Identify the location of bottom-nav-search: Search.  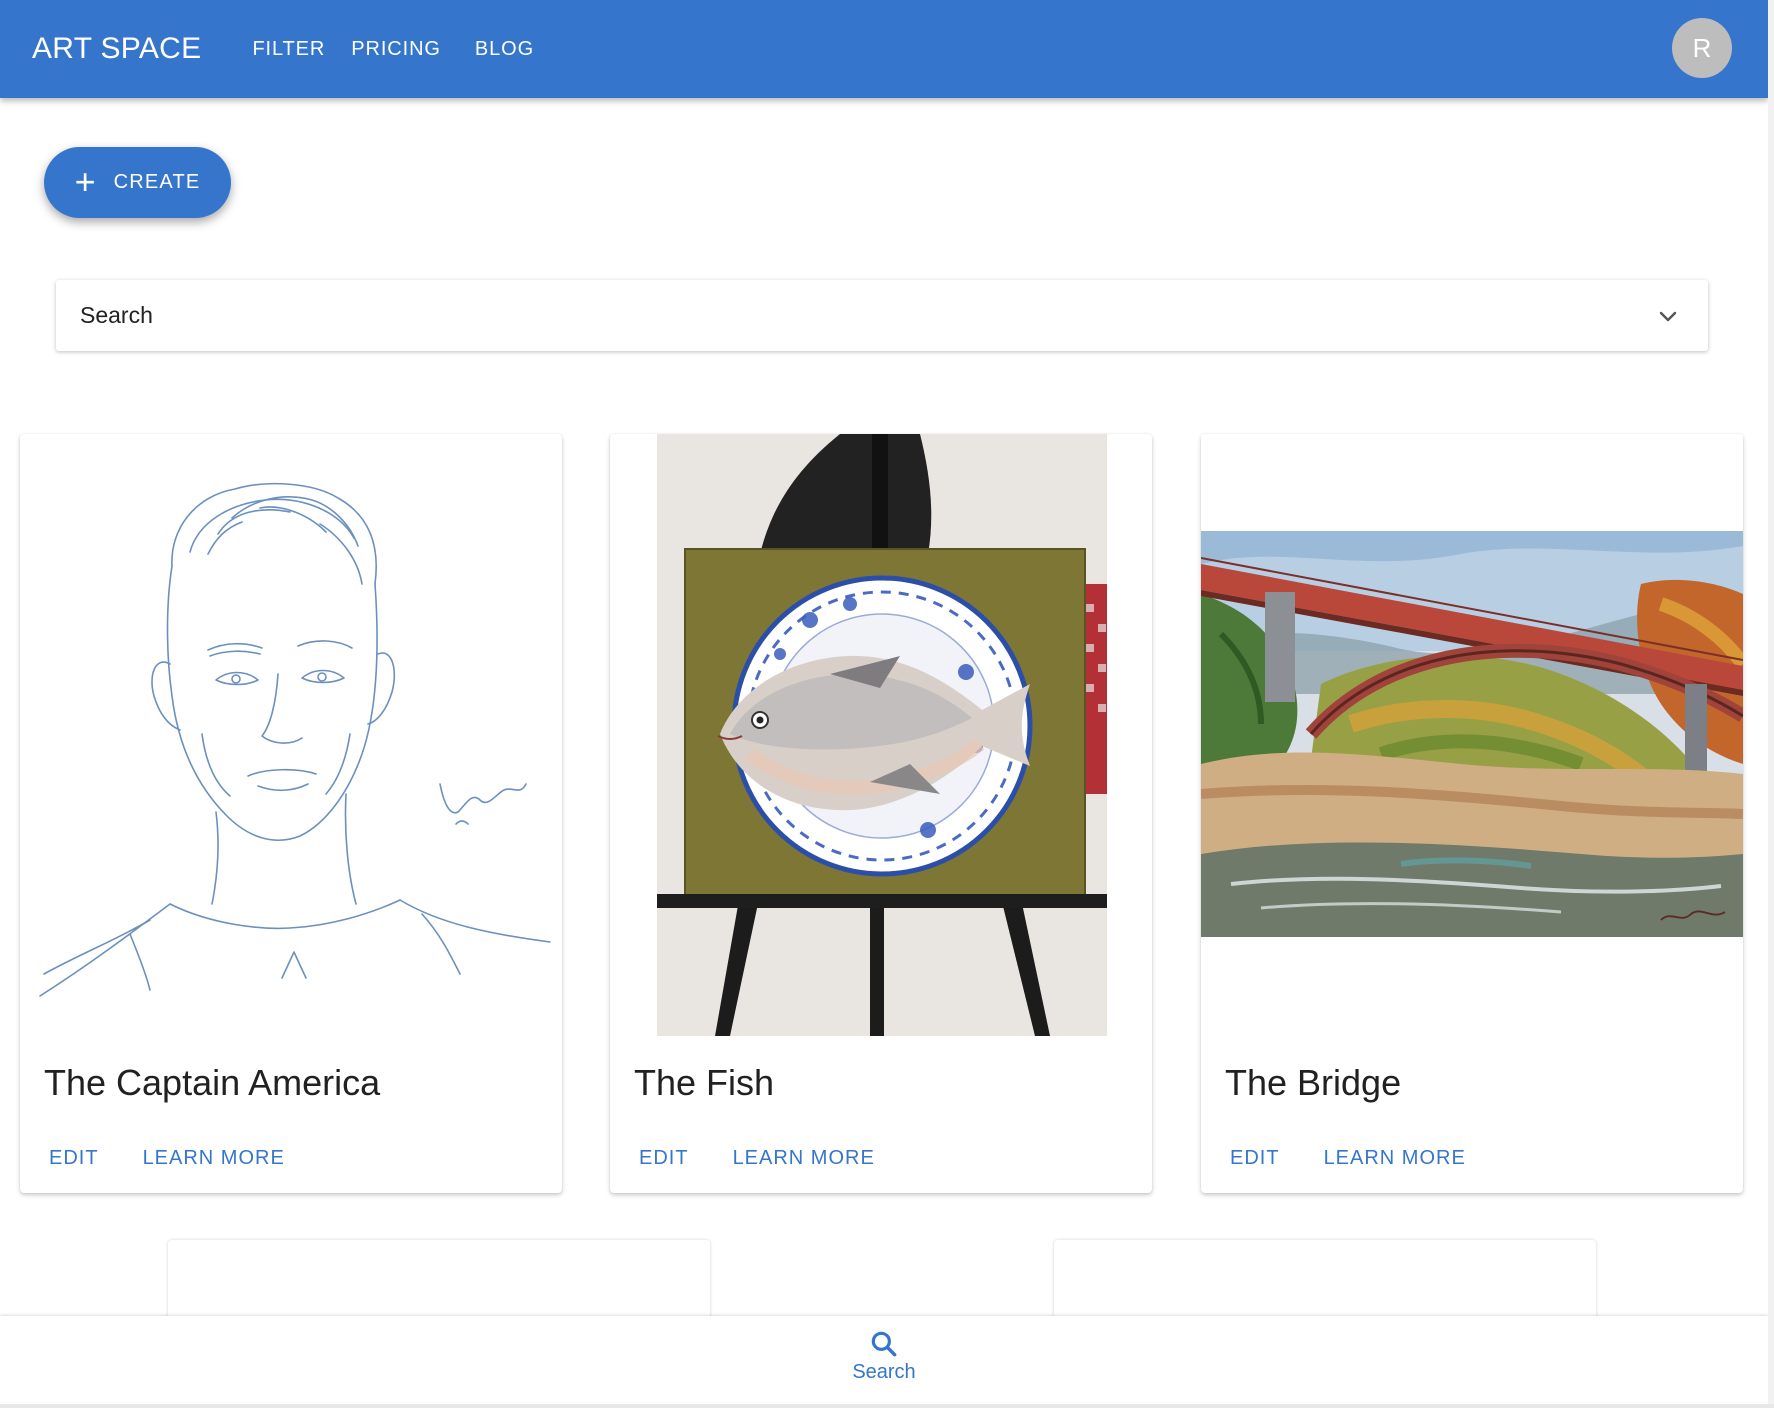
(884, 1359).